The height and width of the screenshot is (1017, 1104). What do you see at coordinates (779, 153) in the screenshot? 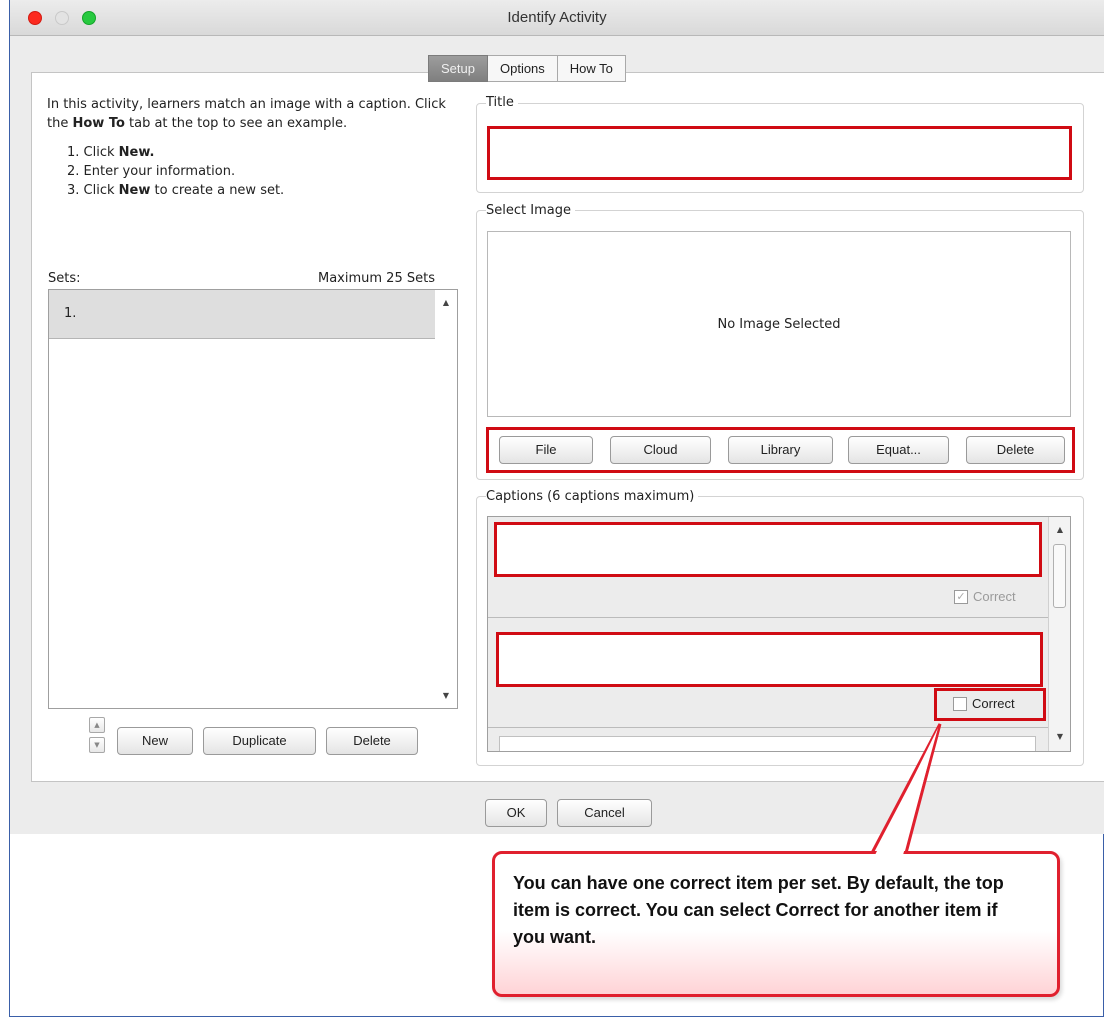
I see `title-input` at bounding box center [779, 153].